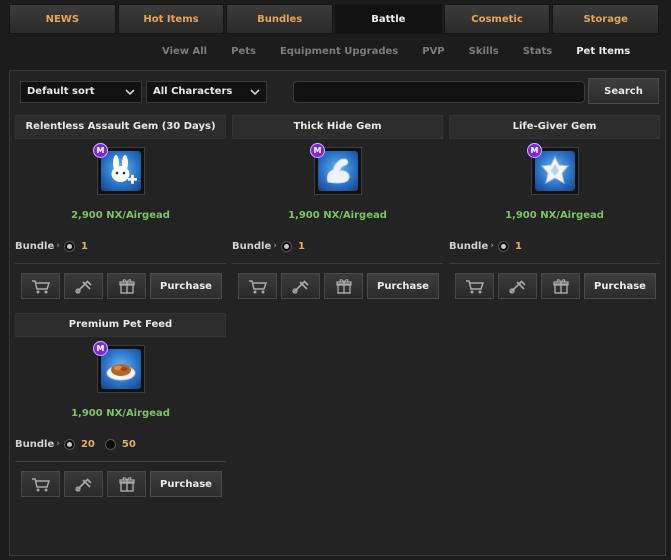  What do you see at coordinates (339, 52) in the screenshot?
I see `subtab-equipment-upgrades: Equipment Upgrades` at bounding box center [339, 52].